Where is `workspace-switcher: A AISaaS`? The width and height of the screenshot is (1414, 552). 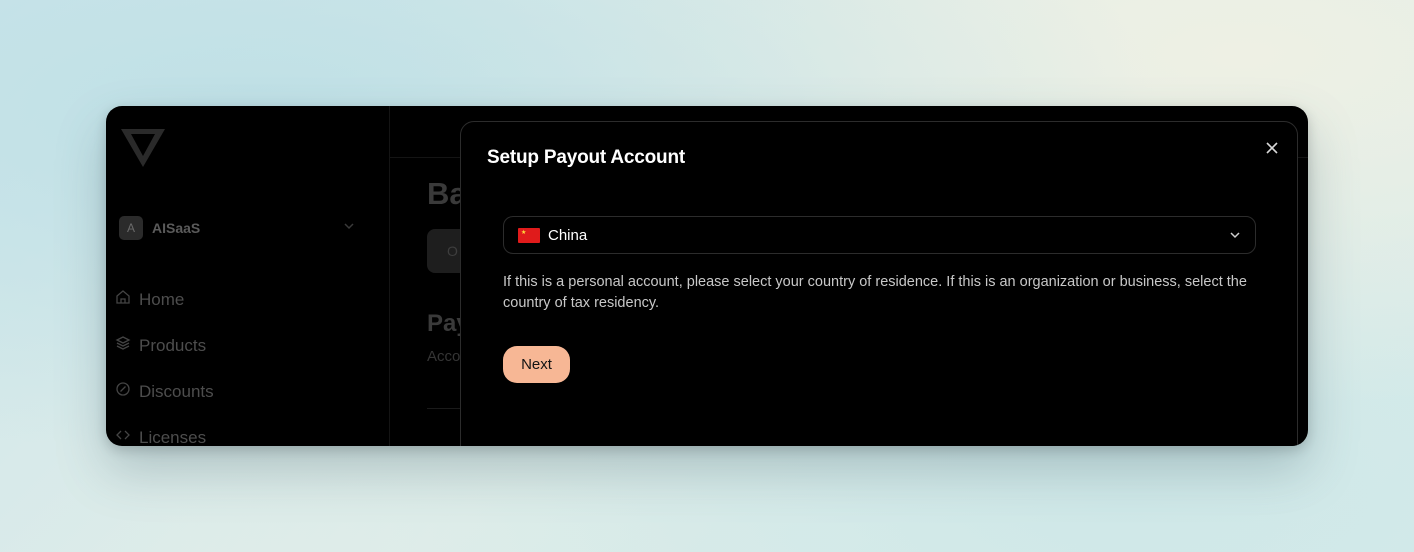 workspace-switcher: A AISaaS is located at coordinates (237, 227).